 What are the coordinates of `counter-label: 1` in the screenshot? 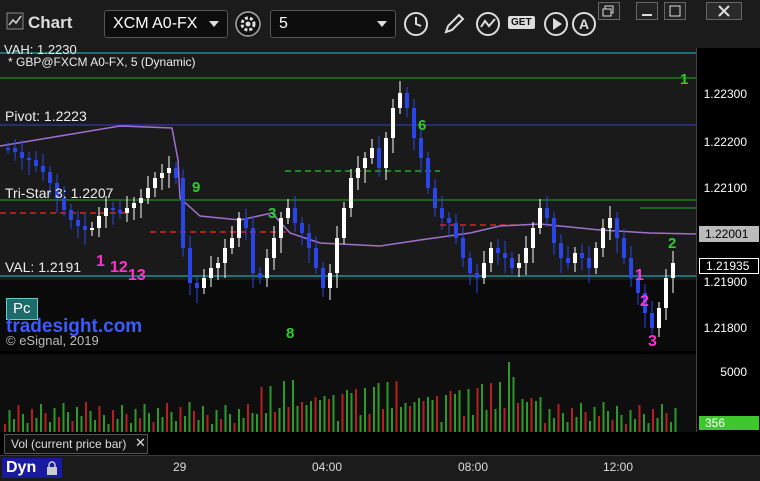 It's located at (639, 275).